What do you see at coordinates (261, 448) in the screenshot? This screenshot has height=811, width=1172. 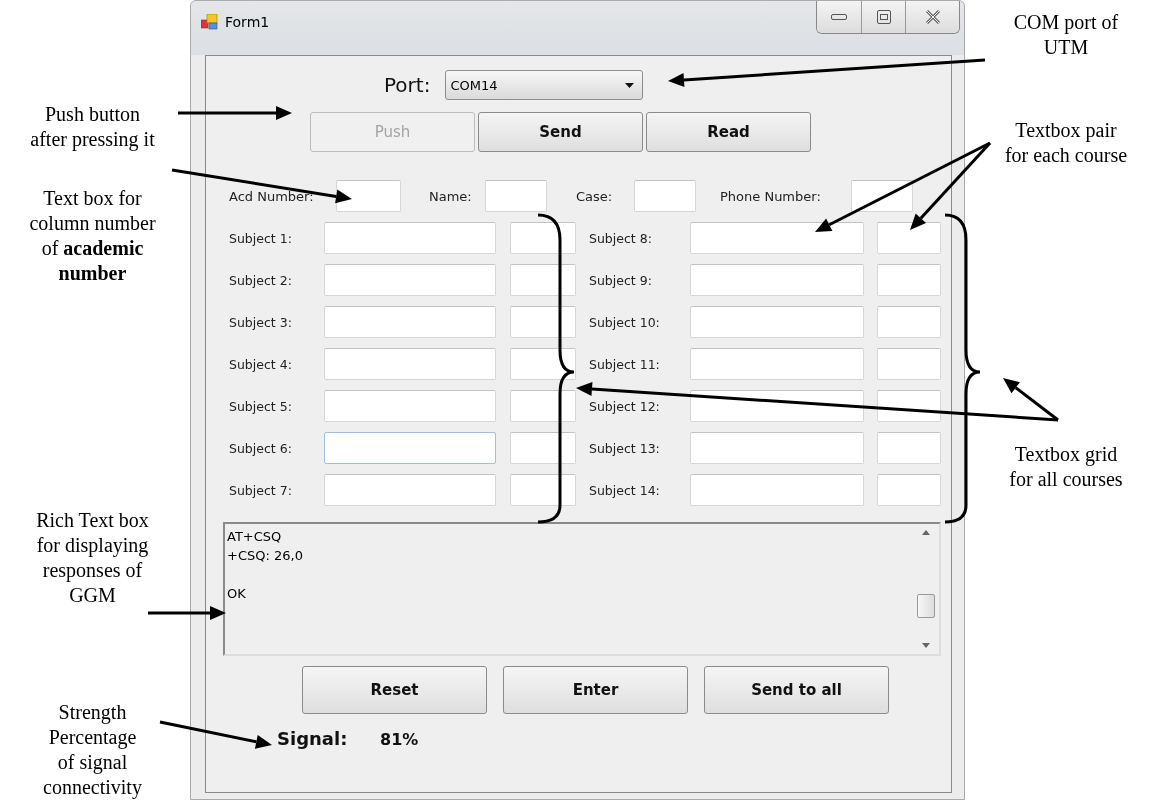 I see `subject-label: Subject 6:` at bounding box center [261, 448].